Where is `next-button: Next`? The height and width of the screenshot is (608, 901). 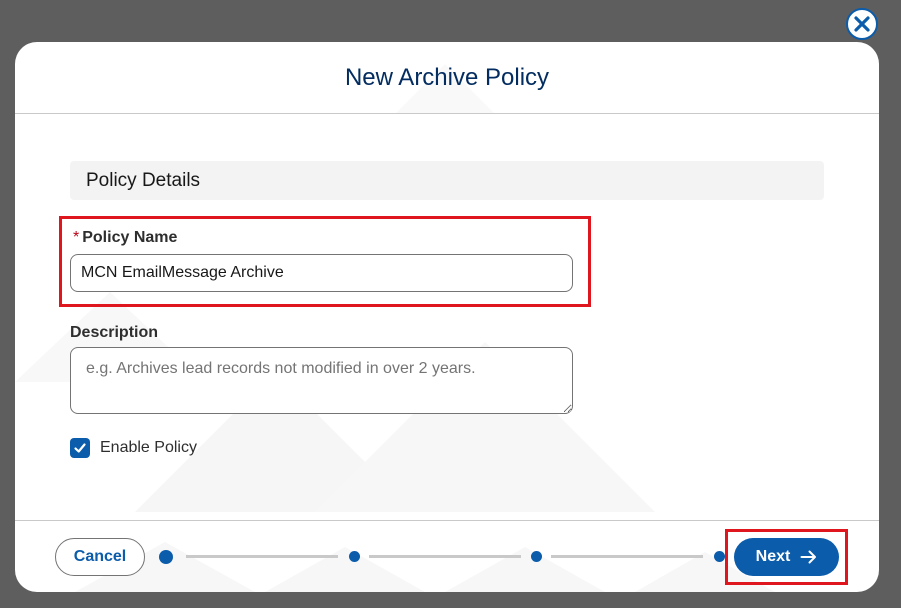 next-button: Next is located at coordinates (786, 557).